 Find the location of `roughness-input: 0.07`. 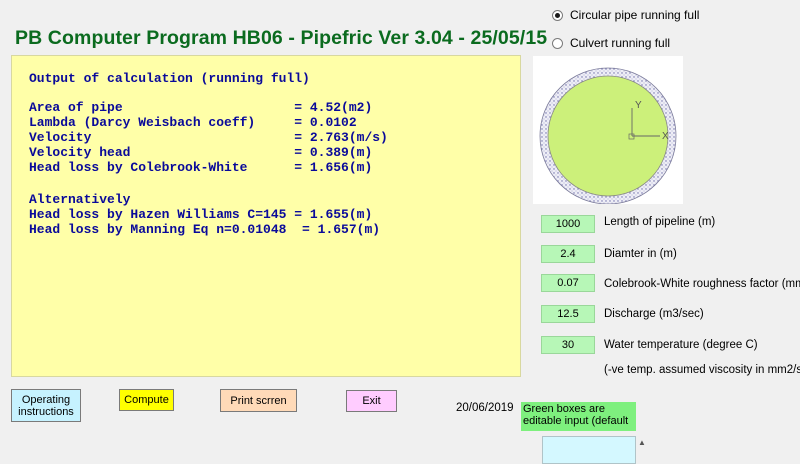

roughness-input: 0.07 is located at coordinates (568, 283).